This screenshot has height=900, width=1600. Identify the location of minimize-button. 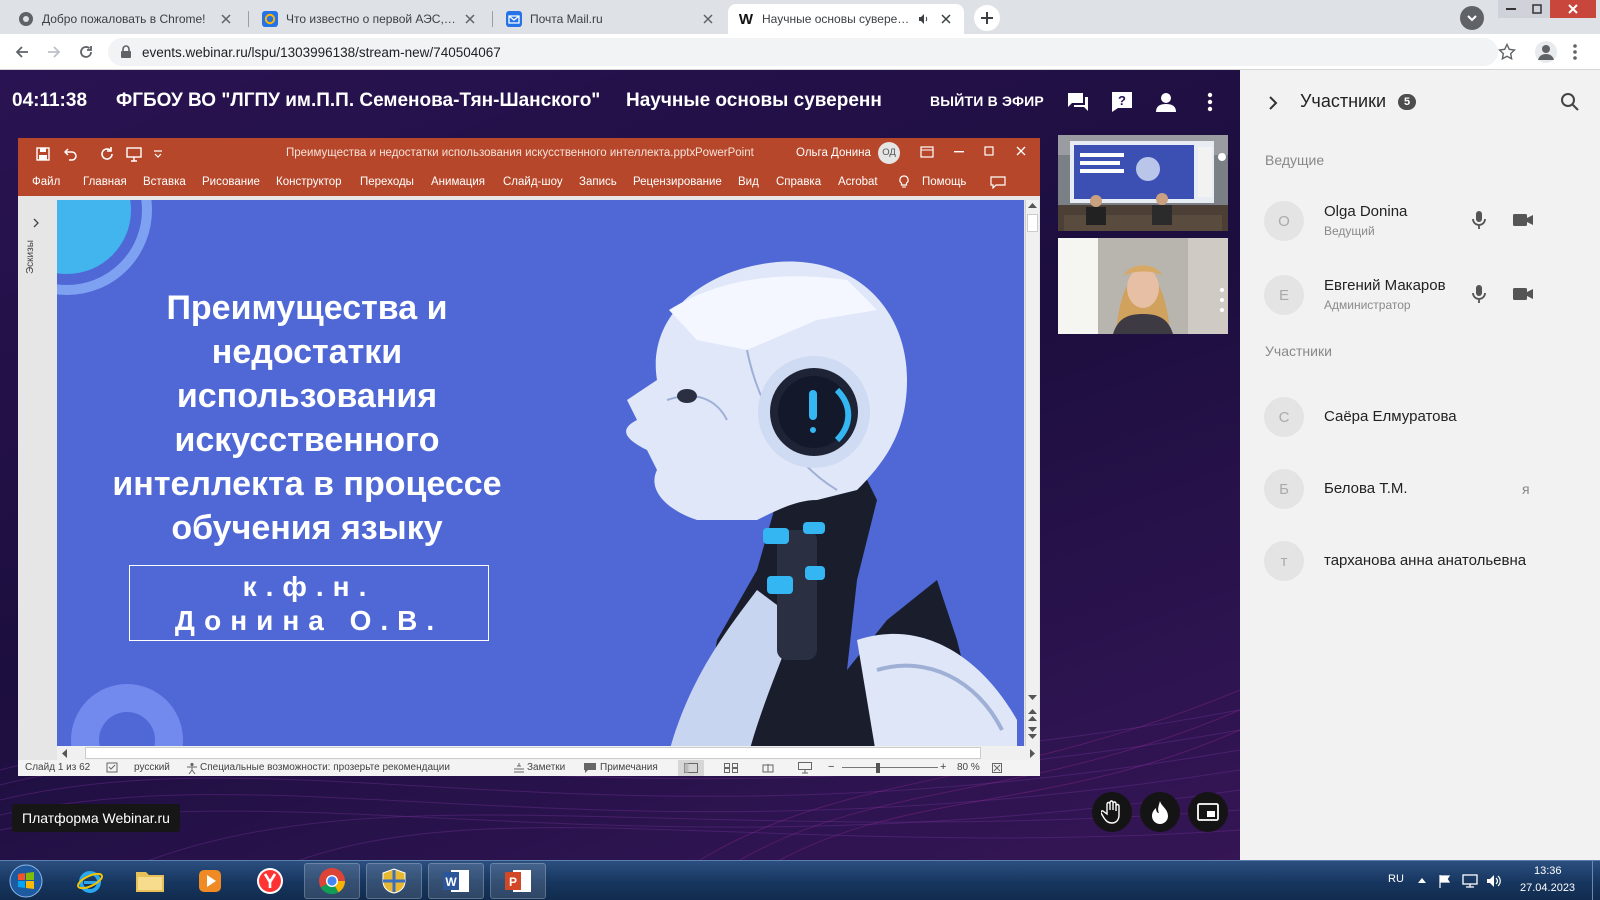
(1511, 9).